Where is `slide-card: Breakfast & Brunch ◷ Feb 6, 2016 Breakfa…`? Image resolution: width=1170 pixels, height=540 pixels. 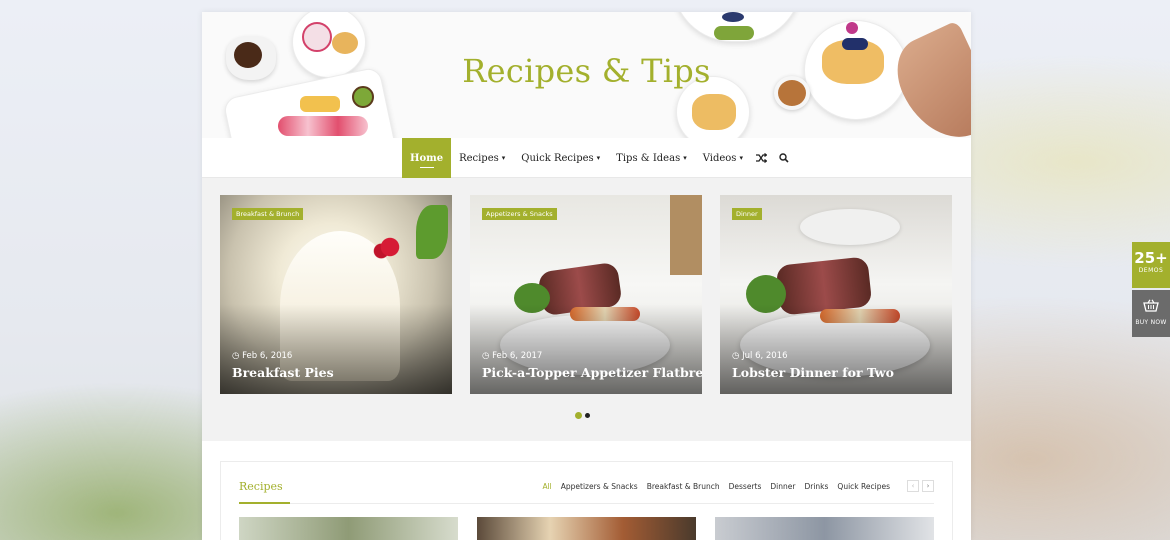 slide-card: Breakfast & Brunch ◷ Feb 6, 2016 Breakfa… is located at coordinates (336, 294).